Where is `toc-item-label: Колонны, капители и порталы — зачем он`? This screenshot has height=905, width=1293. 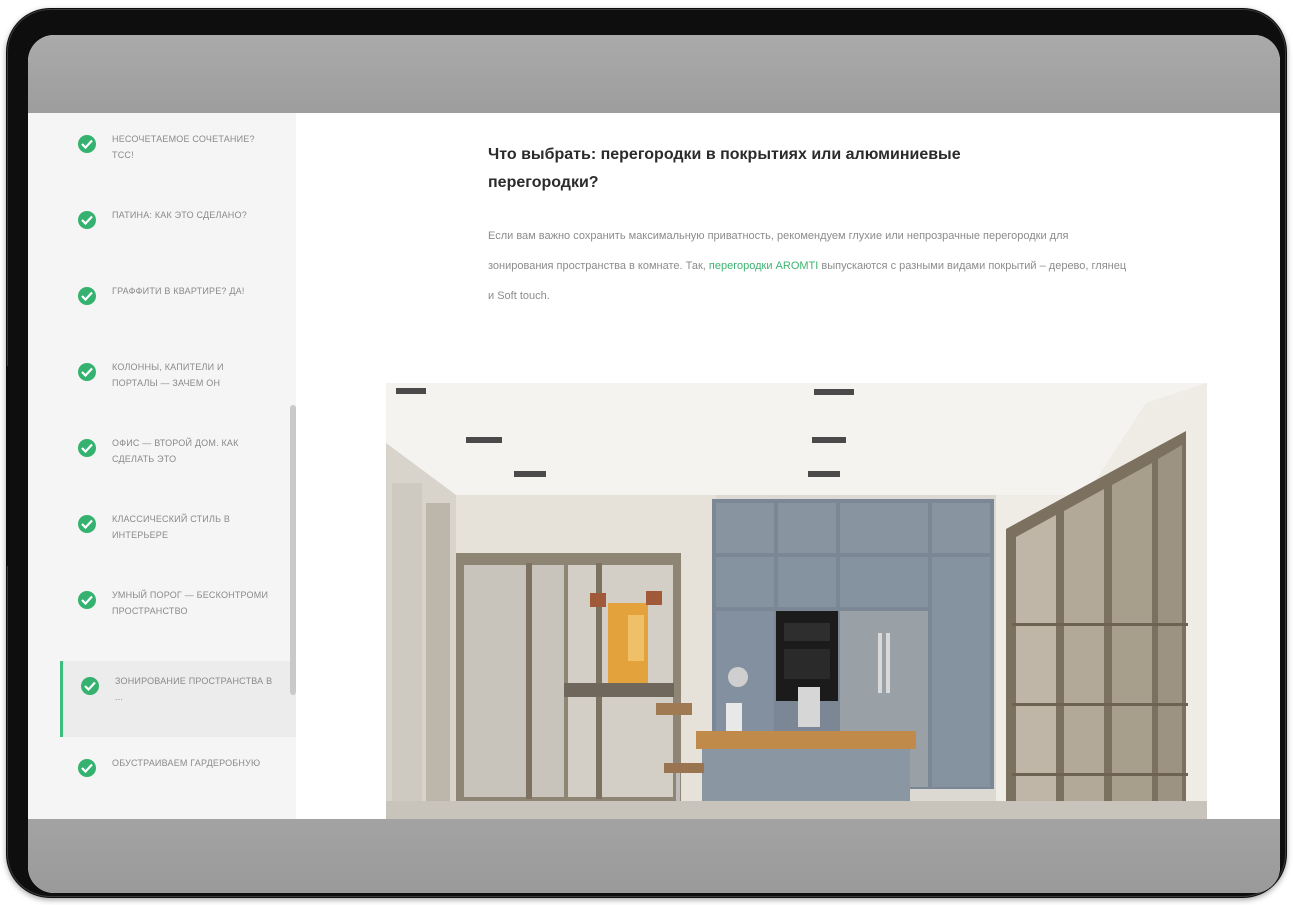 toc-item-label: Колонны, капители и порталы — зачем он is located at coordinates (168, 375).